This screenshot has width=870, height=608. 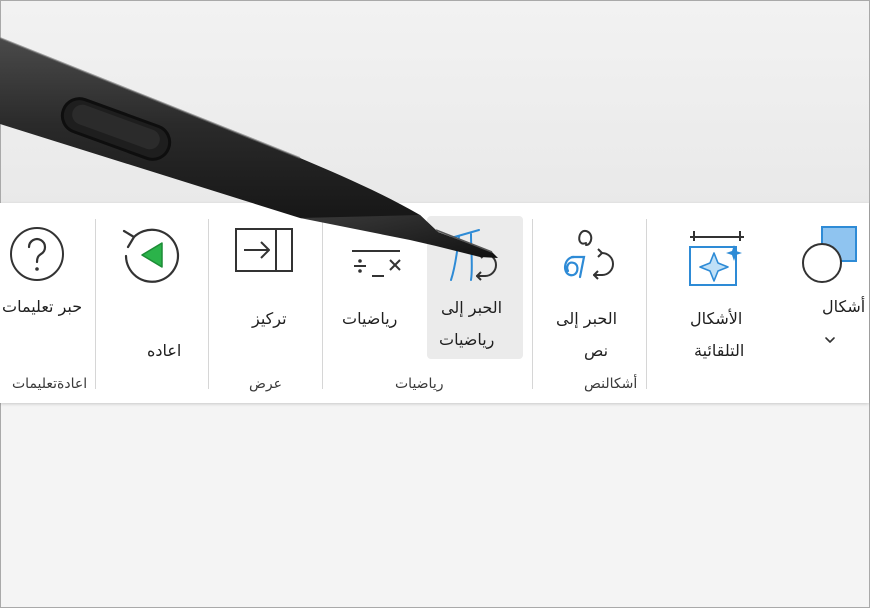 I want to click on group-label-shapes-text: أشكالنص, so click(x=611, y=384).